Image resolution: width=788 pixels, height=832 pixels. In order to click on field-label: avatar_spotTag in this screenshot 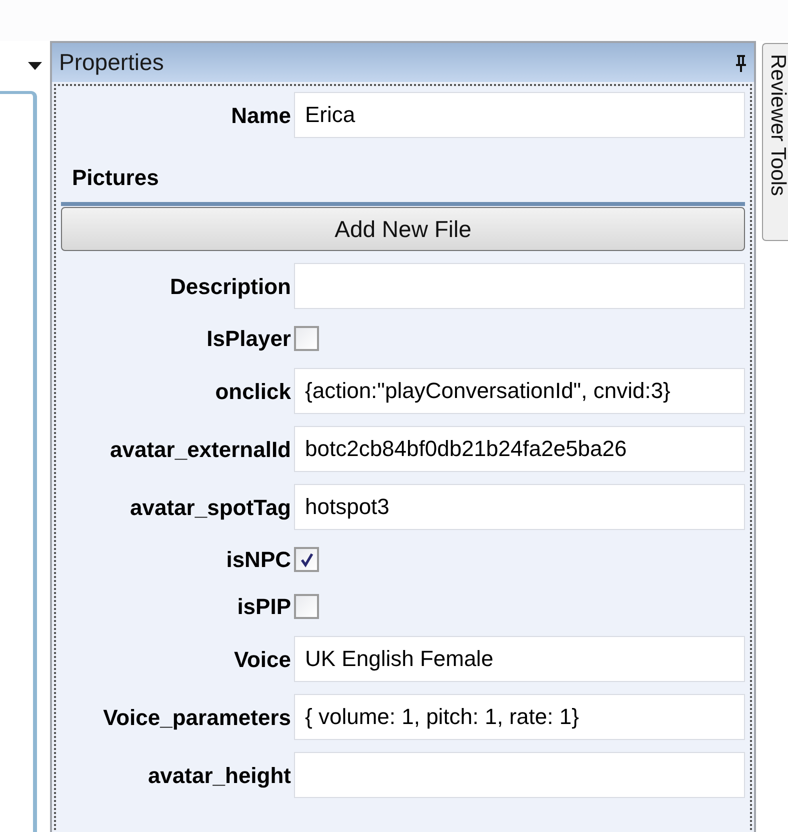, I will do `click(210, 508)`.